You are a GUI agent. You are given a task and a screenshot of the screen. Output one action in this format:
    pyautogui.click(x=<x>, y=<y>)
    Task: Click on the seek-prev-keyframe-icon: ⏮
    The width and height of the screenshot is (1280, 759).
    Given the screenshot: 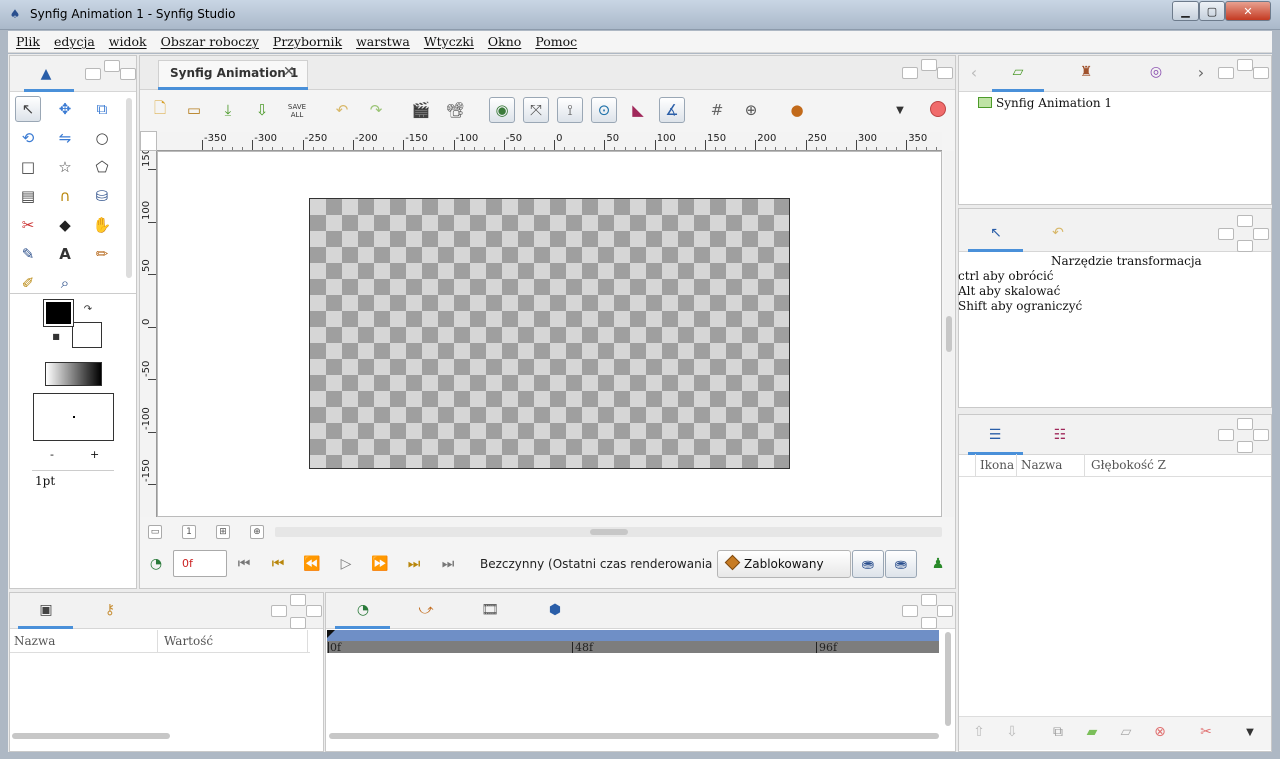 What is the action you would take?
    pyautogui.click(x=278, y=564)
    